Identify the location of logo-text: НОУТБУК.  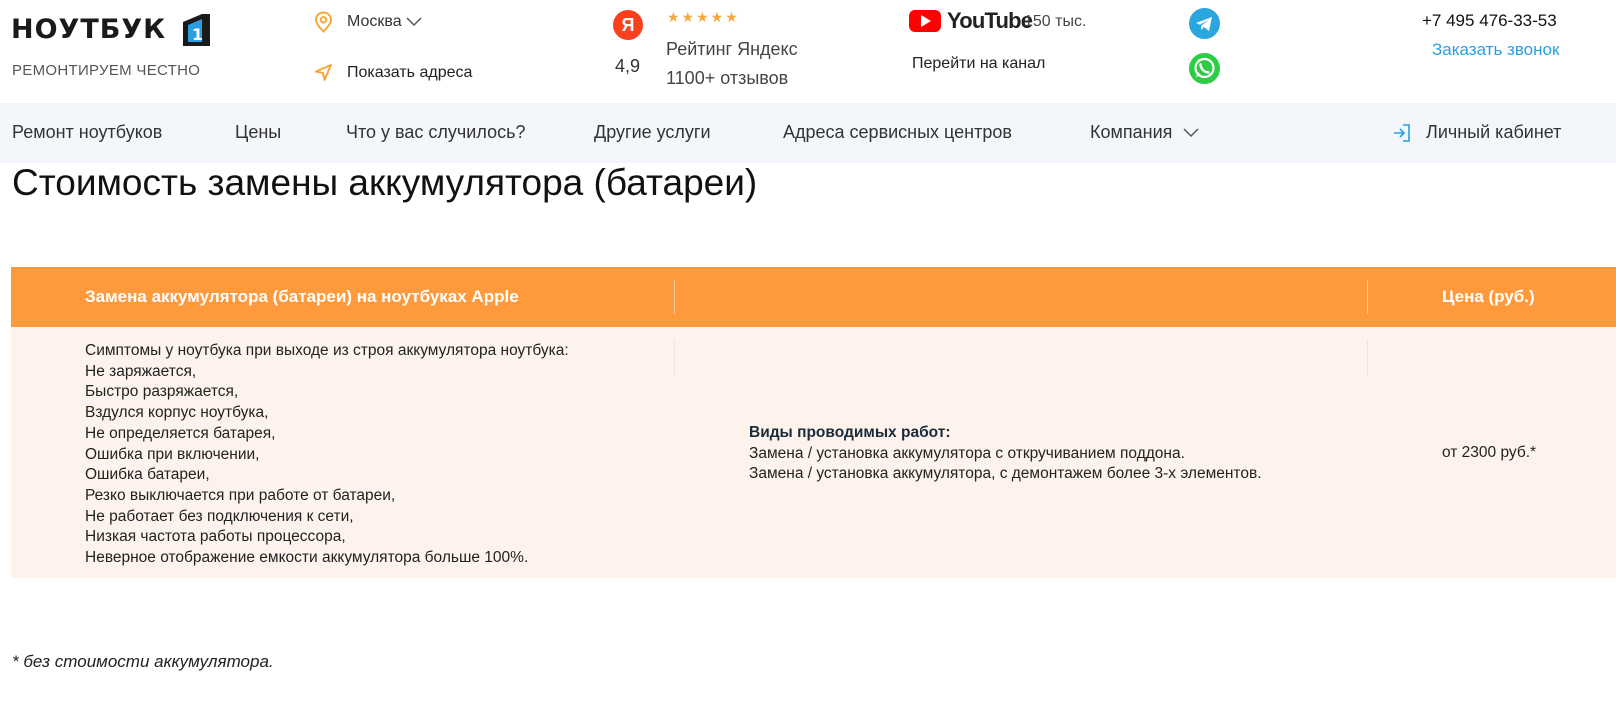
(89, 29).